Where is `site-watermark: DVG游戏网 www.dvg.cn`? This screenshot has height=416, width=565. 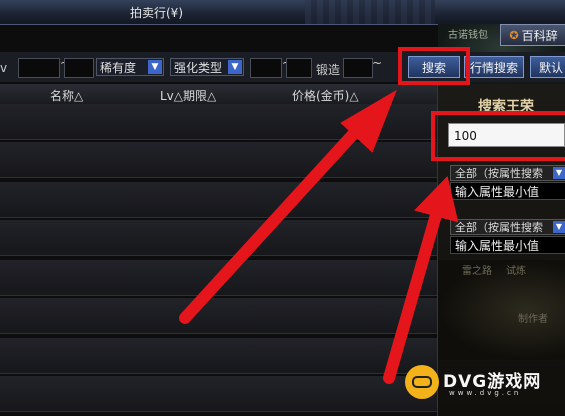
site-watermark: DVG游戏网 www.dvg.cn is located at coordinates (485, 383).